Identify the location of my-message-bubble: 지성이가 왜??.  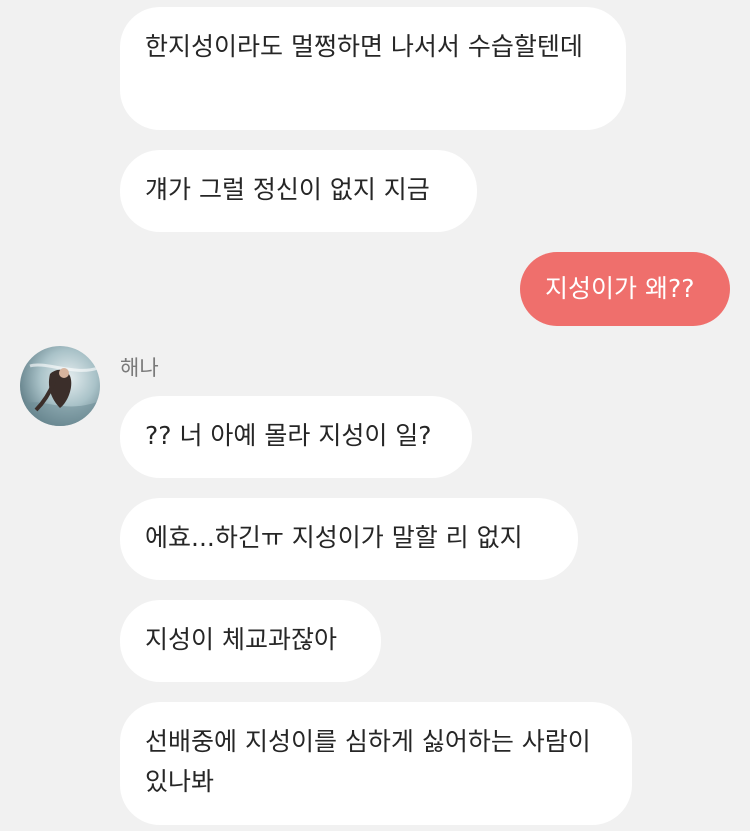
(625, 289).